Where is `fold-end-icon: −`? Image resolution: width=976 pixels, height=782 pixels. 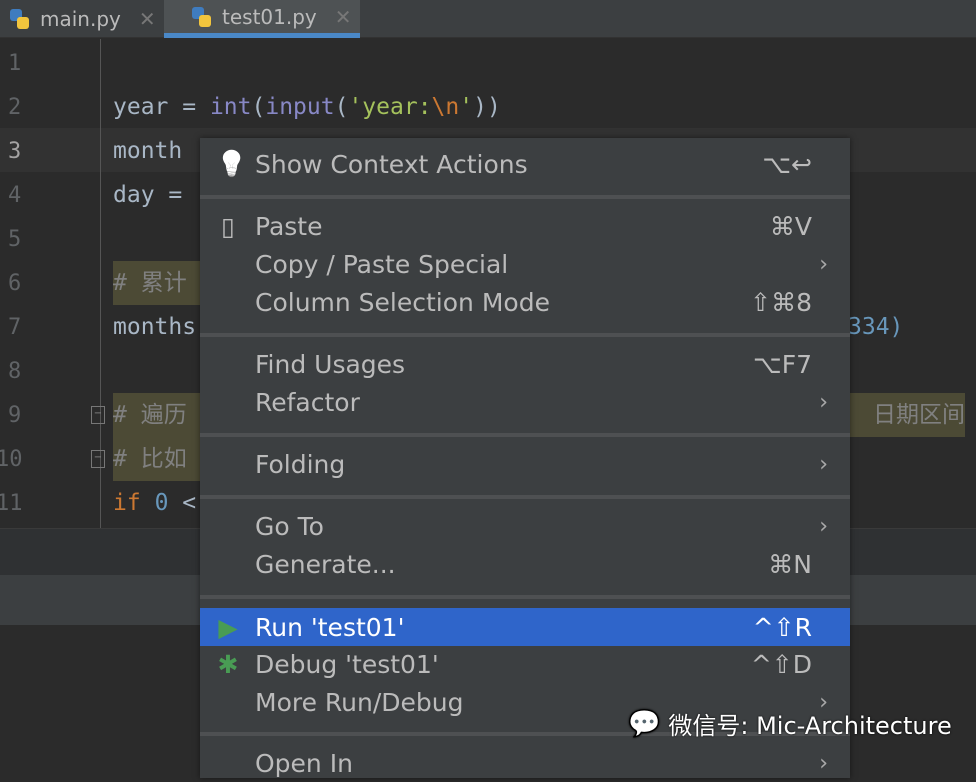 fold-end-icon: − is located at coordinates (98, 459).